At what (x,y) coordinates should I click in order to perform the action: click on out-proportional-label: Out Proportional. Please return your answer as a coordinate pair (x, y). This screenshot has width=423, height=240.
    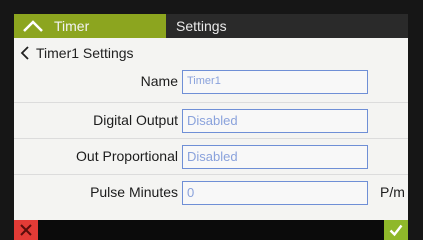
    Looking at the image, I should click on (127, 156).